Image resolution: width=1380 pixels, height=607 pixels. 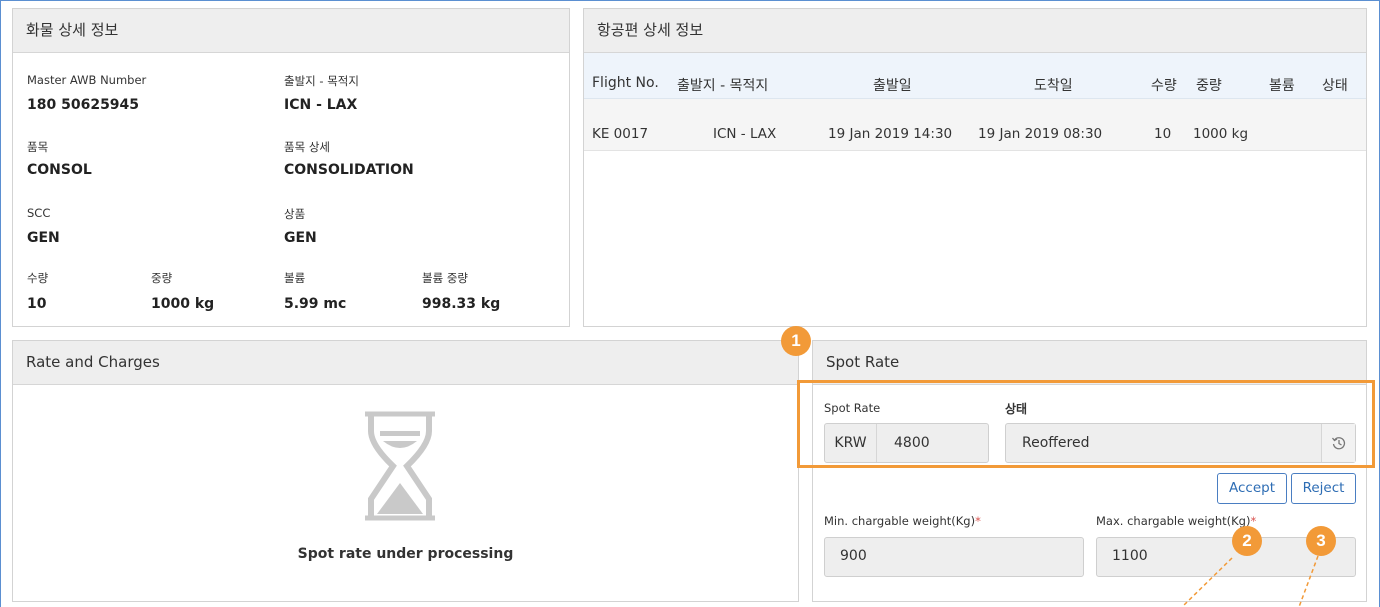 I want to click on cell-qty: 10, so click(x=1163, y=134).